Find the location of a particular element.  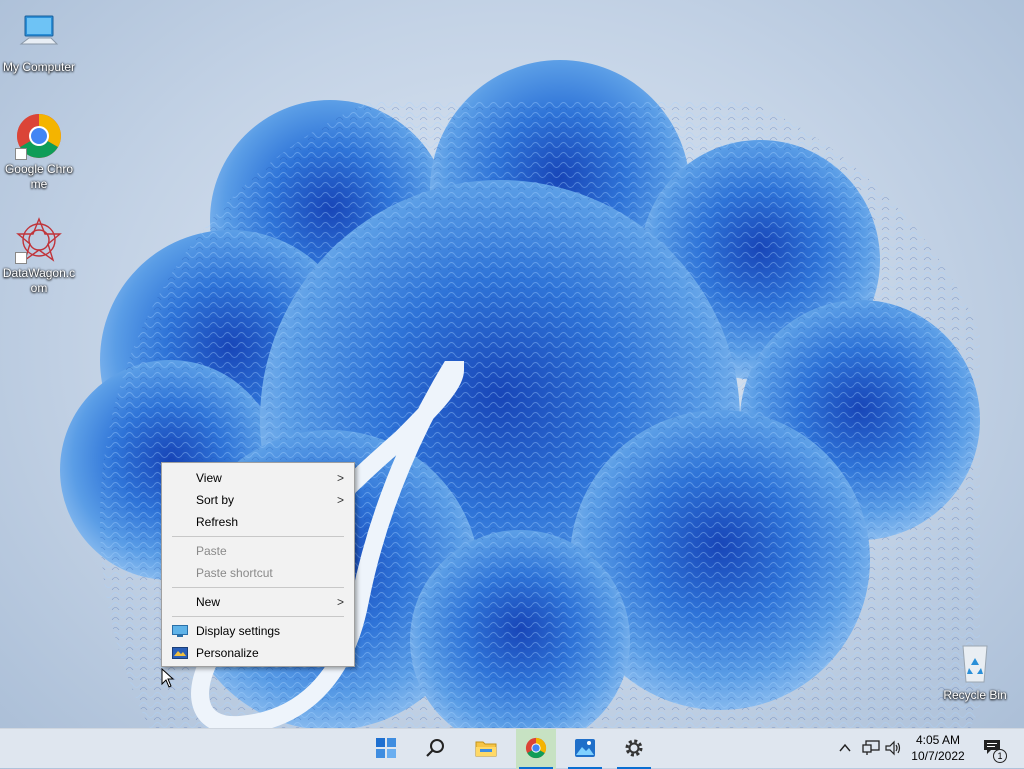

desktop-icon-datawagon: DataWagon.com is located at coordinates (39, 256).